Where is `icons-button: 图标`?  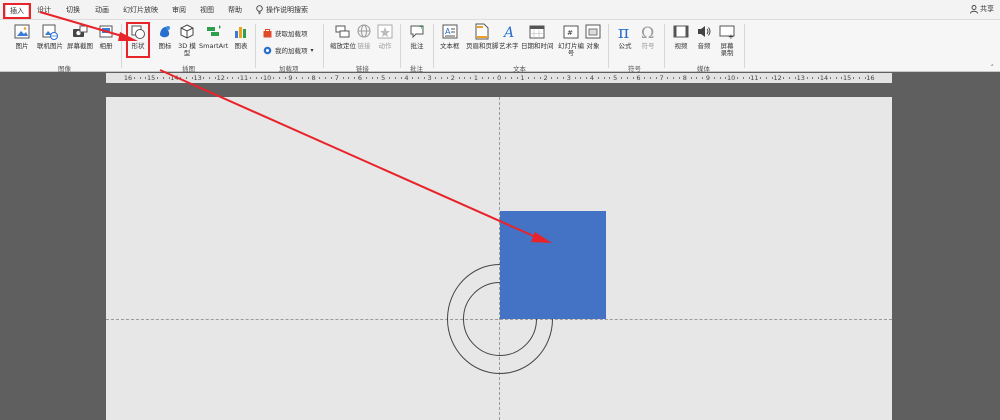
icons-button: 图标 is located at coordinates (165, 36).